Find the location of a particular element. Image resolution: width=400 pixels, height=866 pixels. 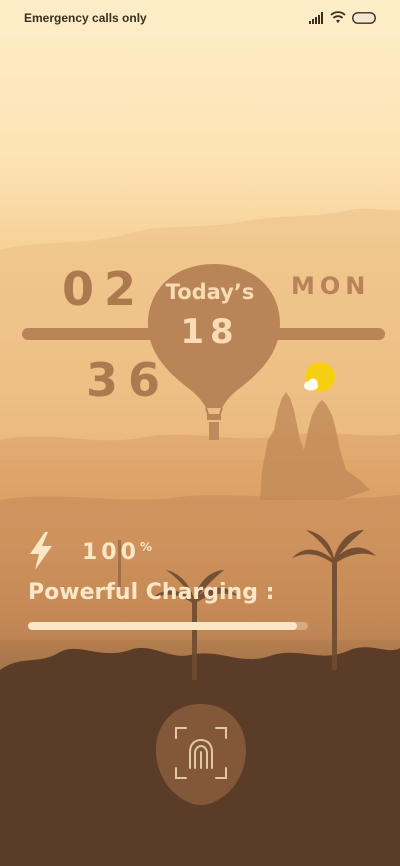

partly-sunny-icon is located at coordinates (319, 377).